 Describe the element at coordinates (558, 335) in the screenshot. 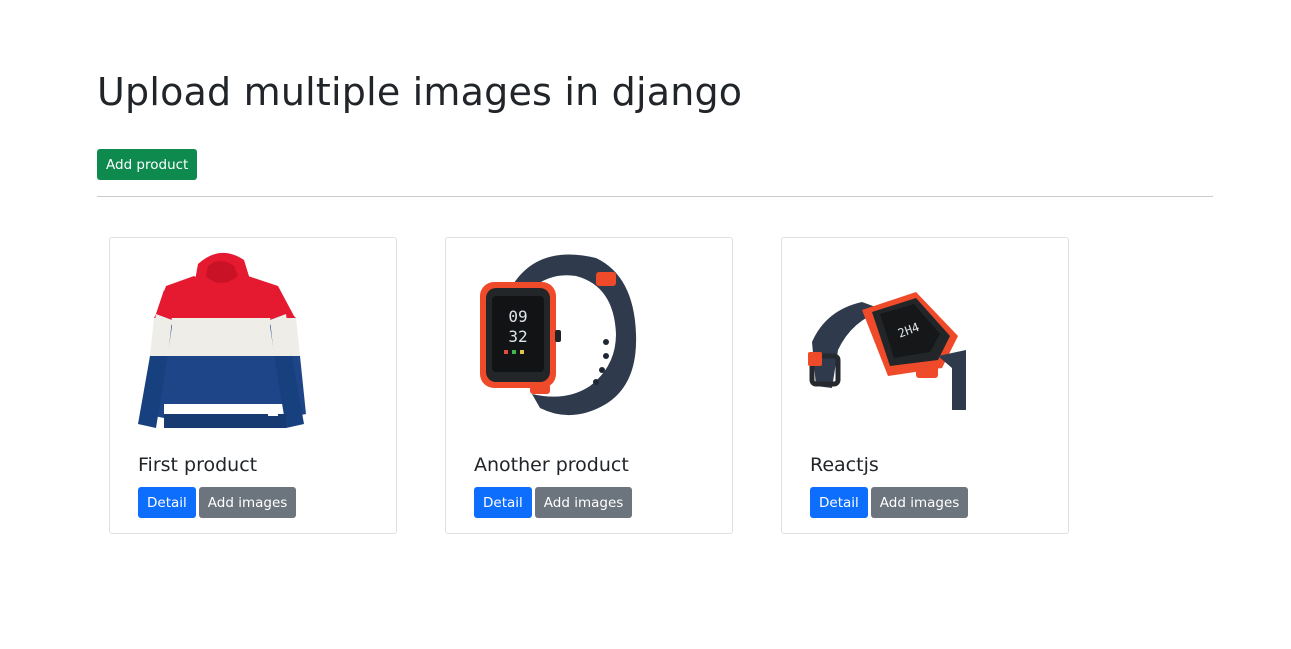

I see `smartwatch-image: 09 32` at that location.